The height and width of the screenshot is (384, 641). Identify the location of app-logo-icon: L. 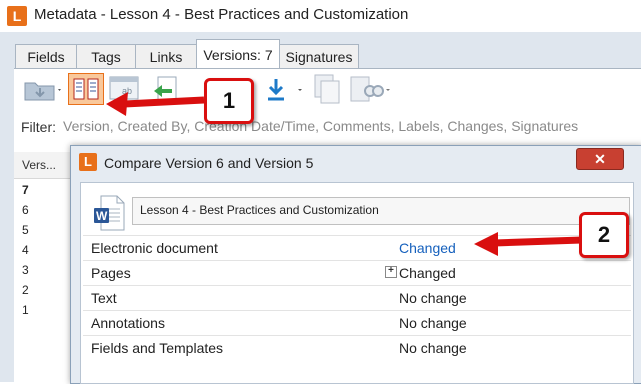
(17, 16).